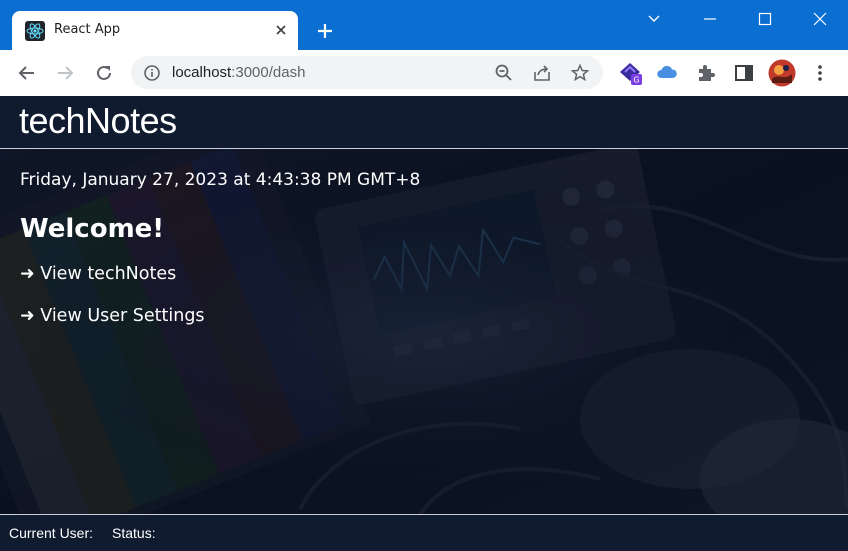 The image size is (848, 551). I want to click on cloud-icon, so click(667, 73).